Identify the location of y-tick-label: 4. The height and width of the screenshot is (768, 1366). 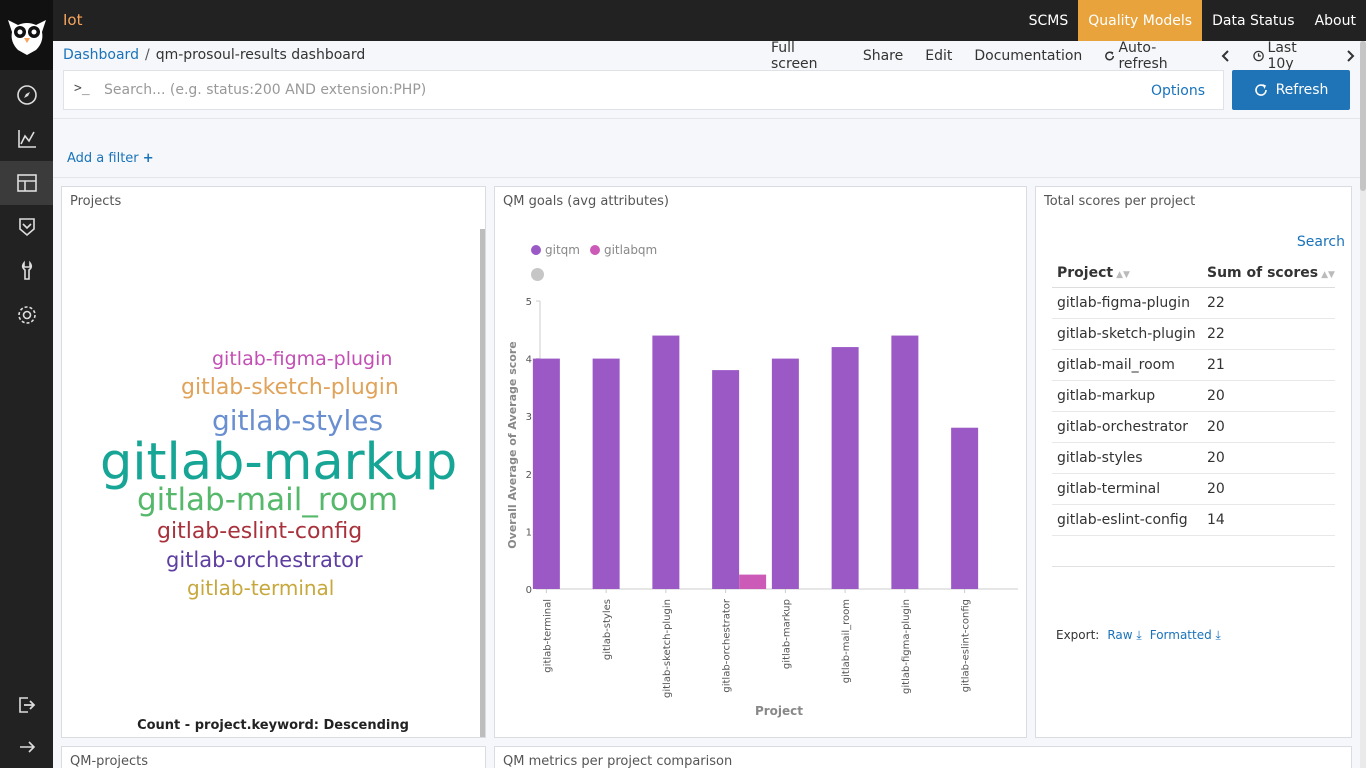
(529, 360).